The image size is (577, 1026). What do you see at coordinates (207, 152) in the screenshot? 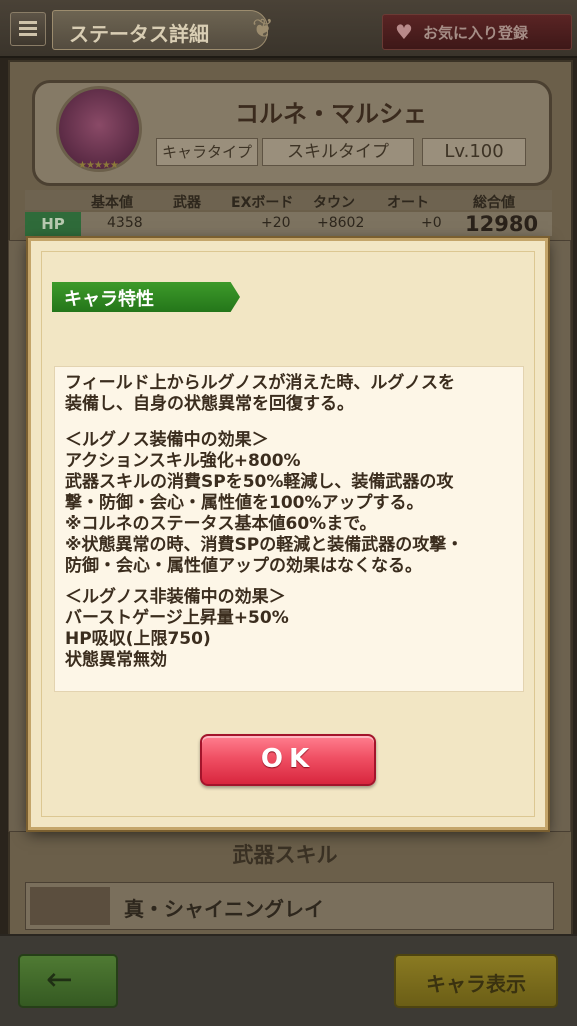
I see `chara-type-chip: キャラタイプ` at bounding box center [207, 152].